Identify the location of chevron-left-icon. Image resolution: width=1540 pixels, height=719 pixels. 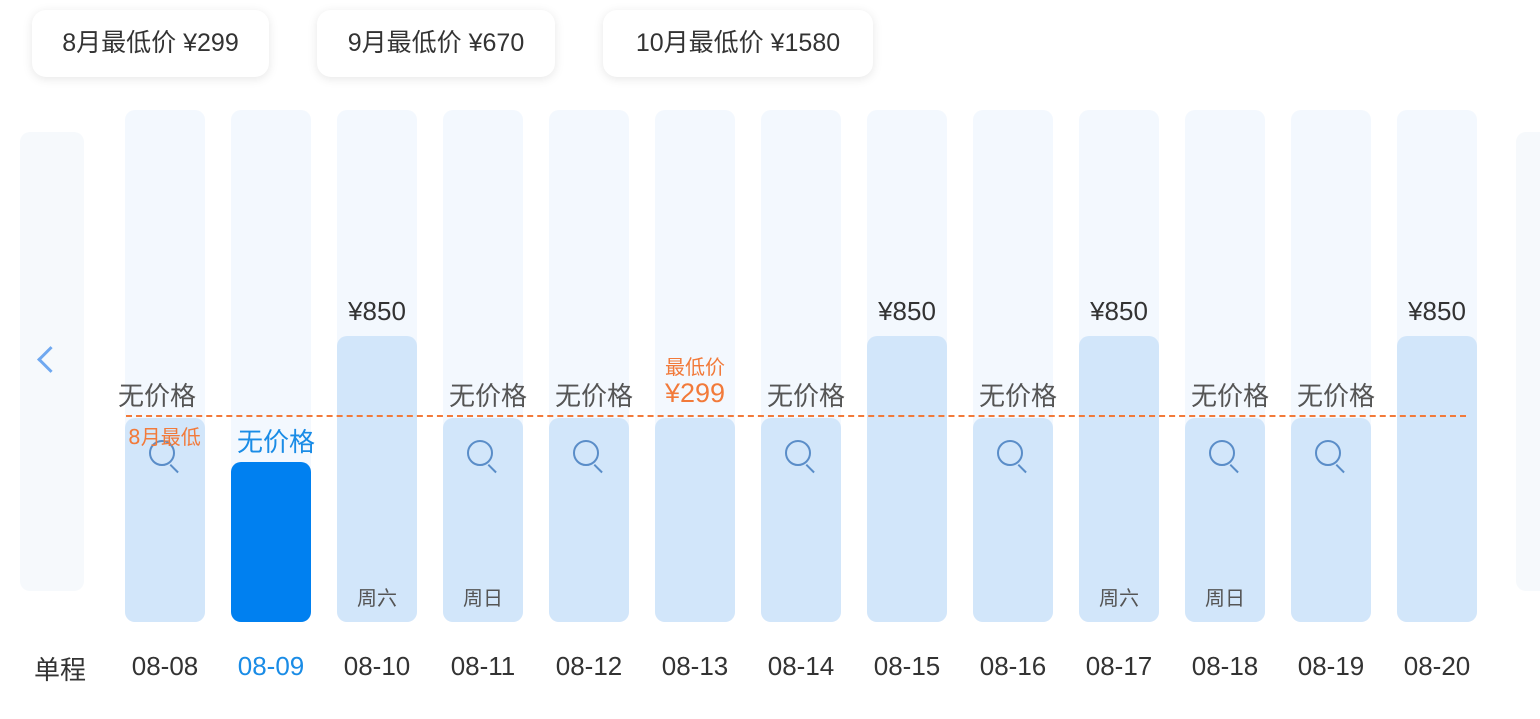
(50, 359).